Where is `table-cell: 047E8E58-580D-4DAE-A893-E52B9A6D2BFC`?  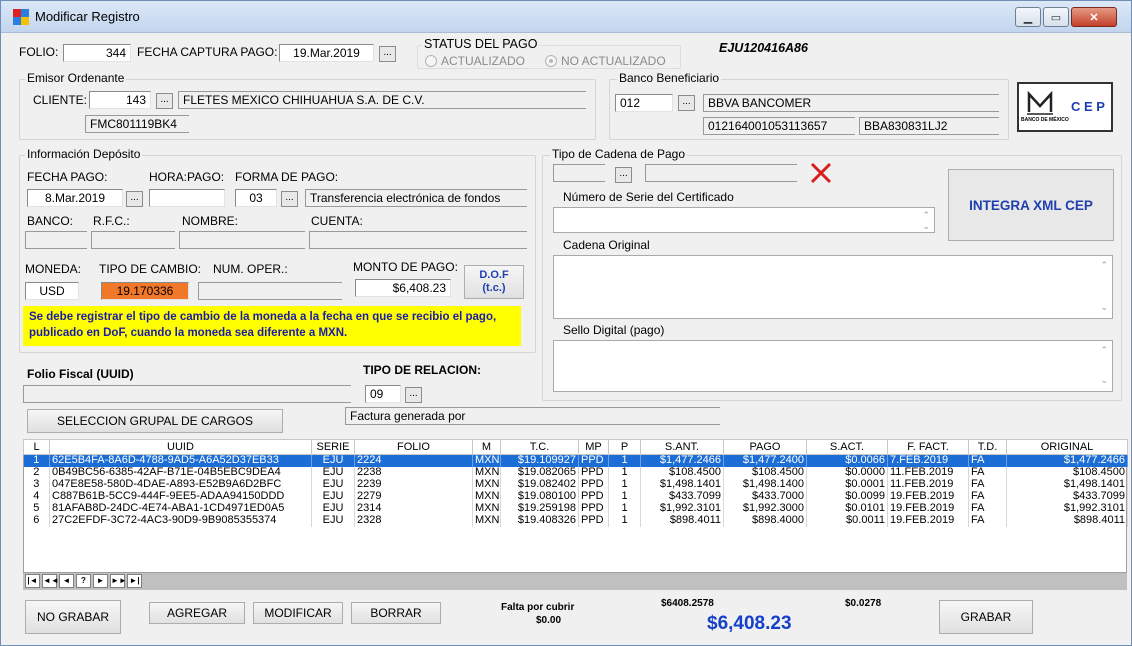
table-cell: 047E8E58-580D-4DAE-A893-E52B9A6D2BFC is located at coordinates (180, 484).